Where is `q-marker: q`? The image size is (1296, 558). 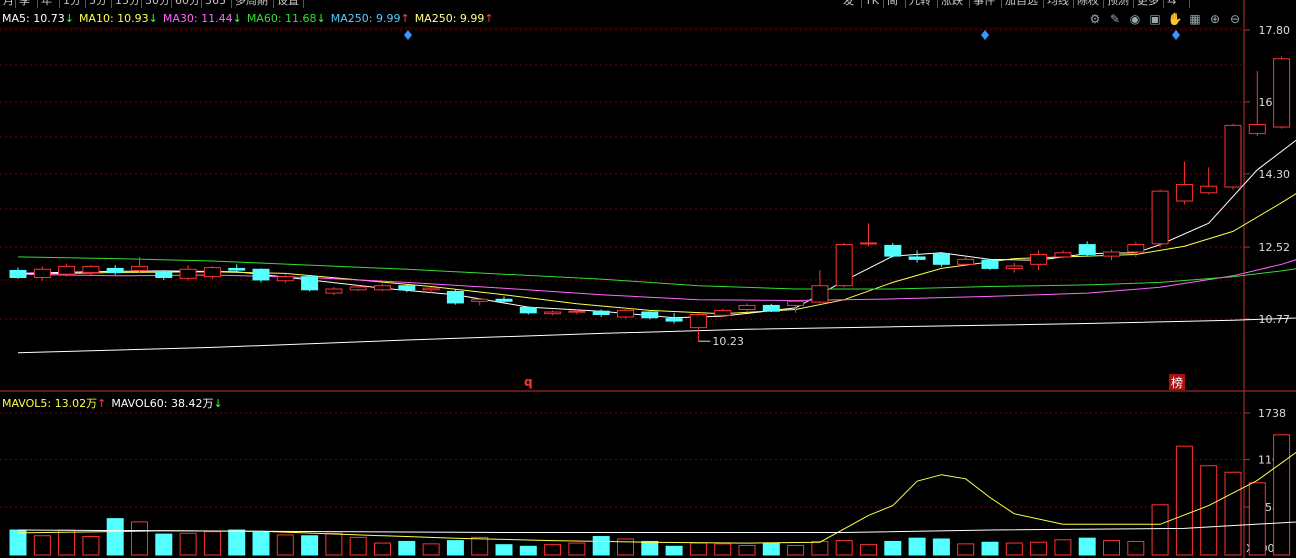
q-marker: q is located at coordinates (528, 382).